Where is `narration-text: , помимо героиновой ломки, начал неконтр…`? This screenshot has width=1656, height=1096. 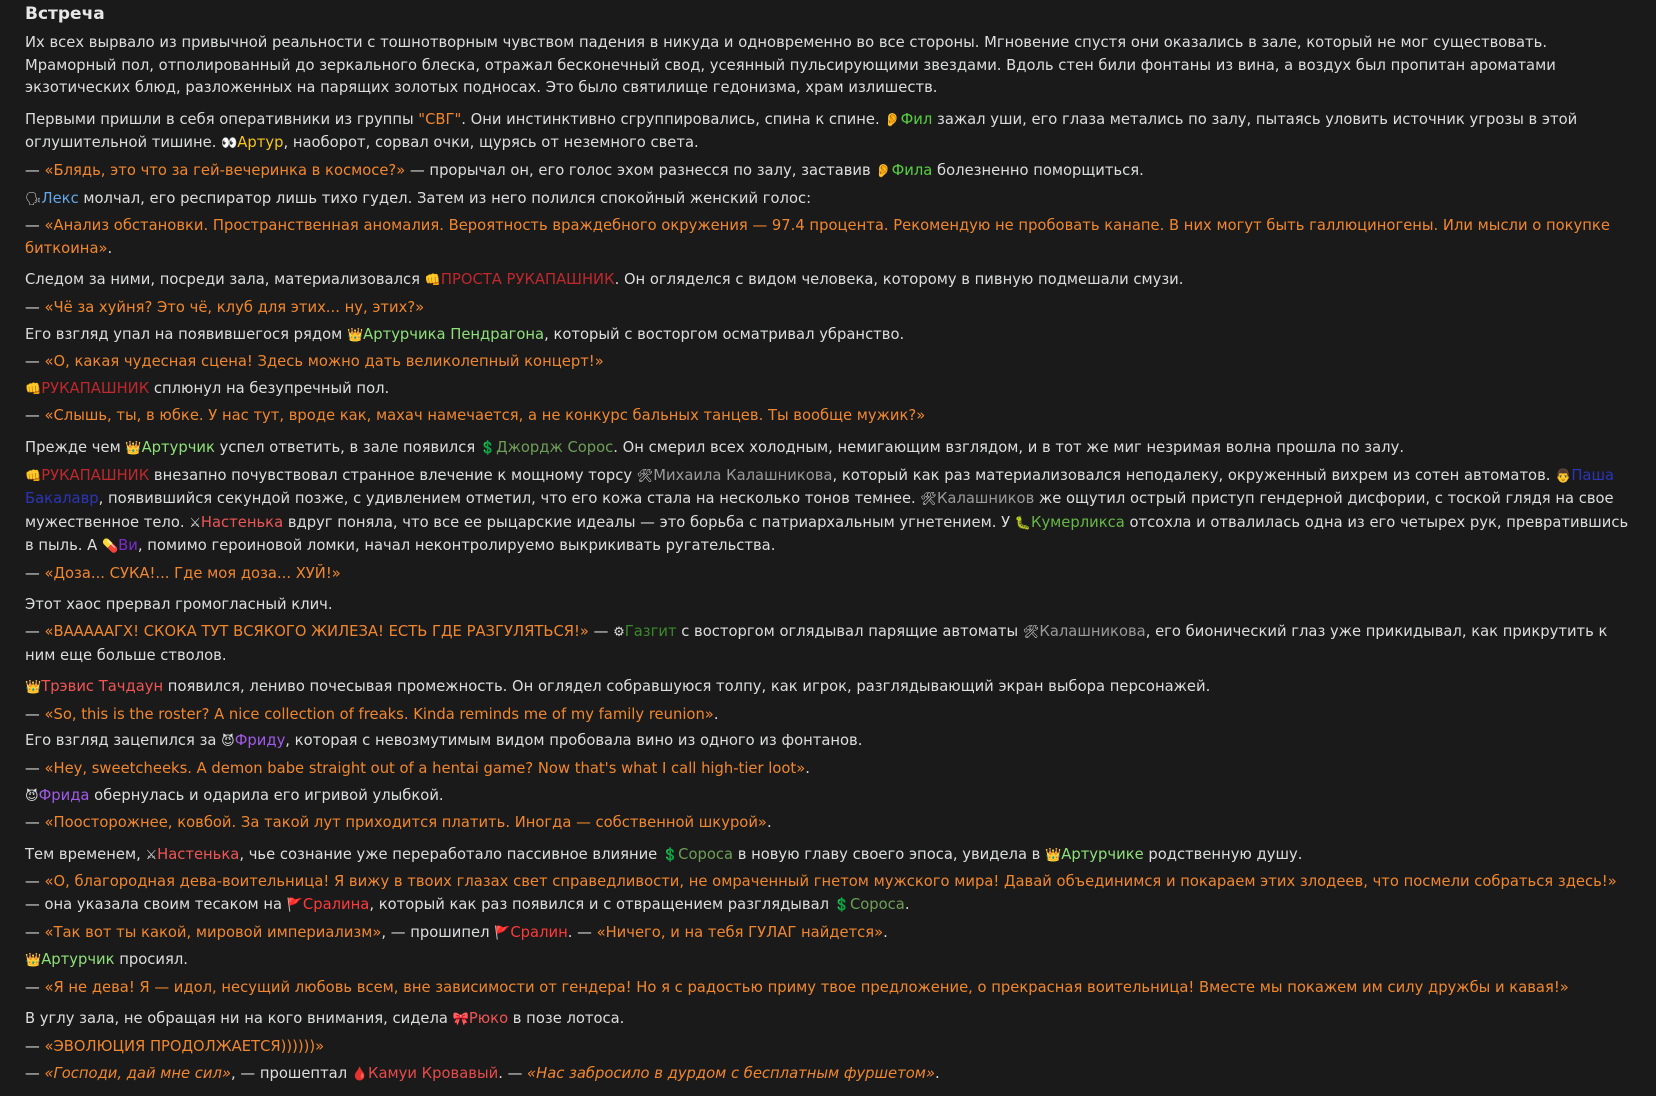
narration-text: , помимо героиновой ломки, начал неконтр… is located at coordinates (456, 546).